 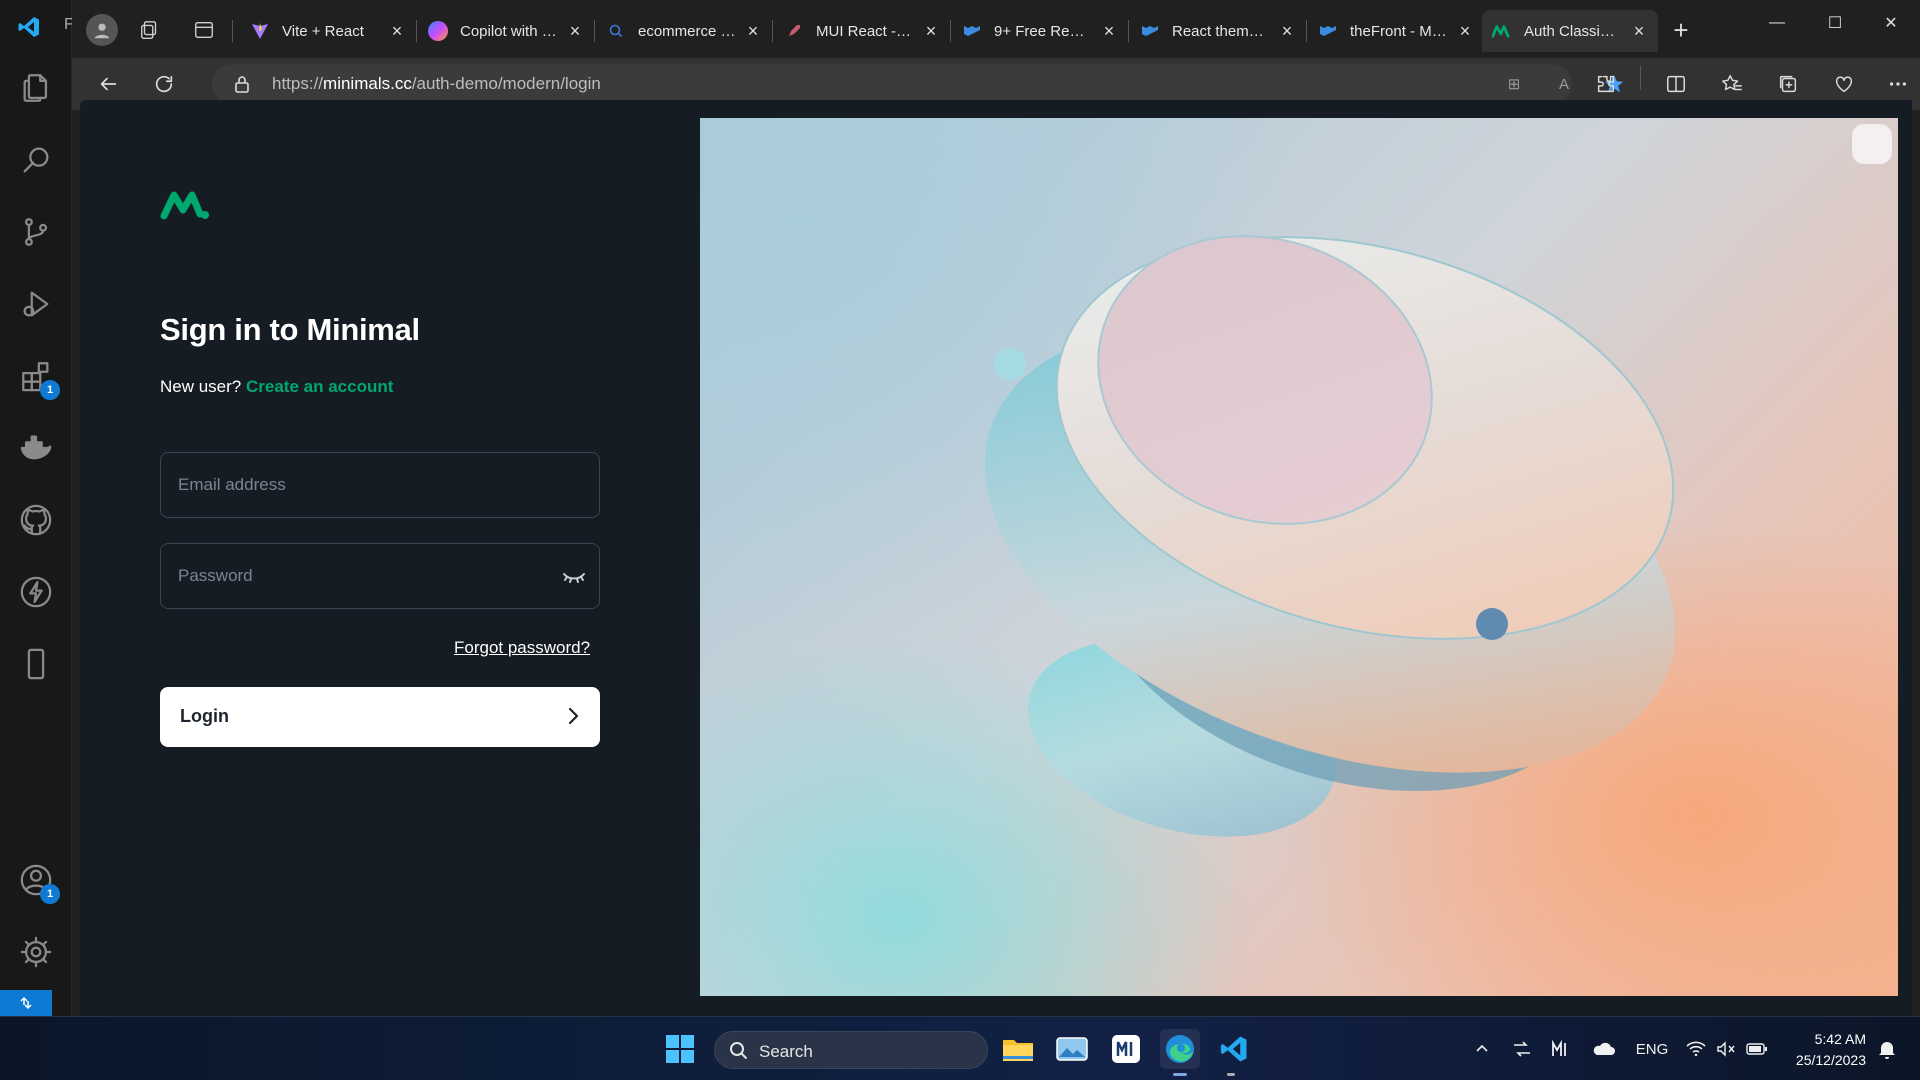 I want to click on profile-avatar, so click(x=102, y=30).